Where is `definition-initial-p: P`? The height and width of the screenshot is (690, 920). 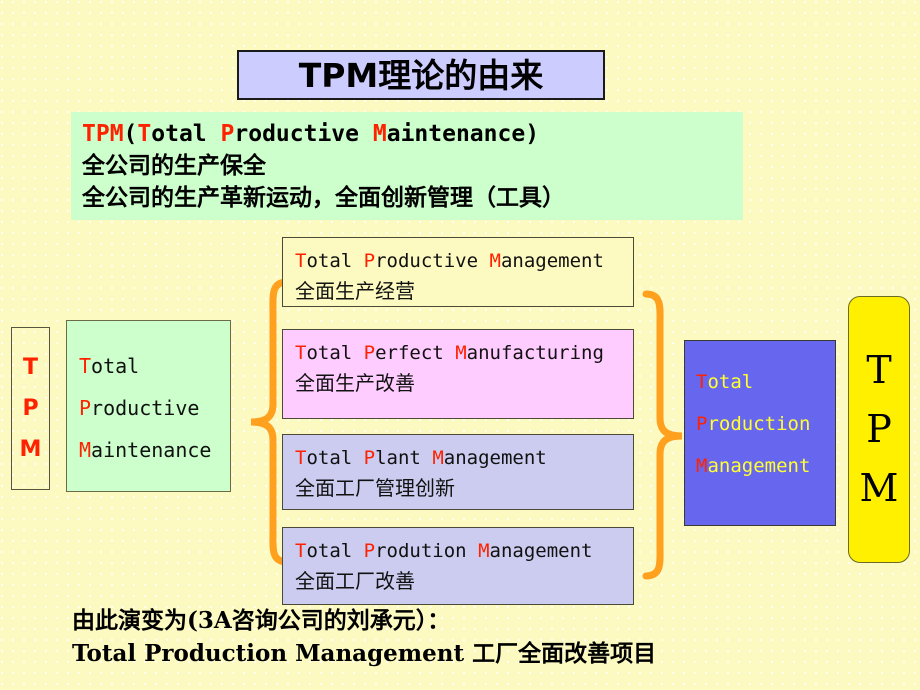
definition-initial-p: P is located at coordinates (227, 134).